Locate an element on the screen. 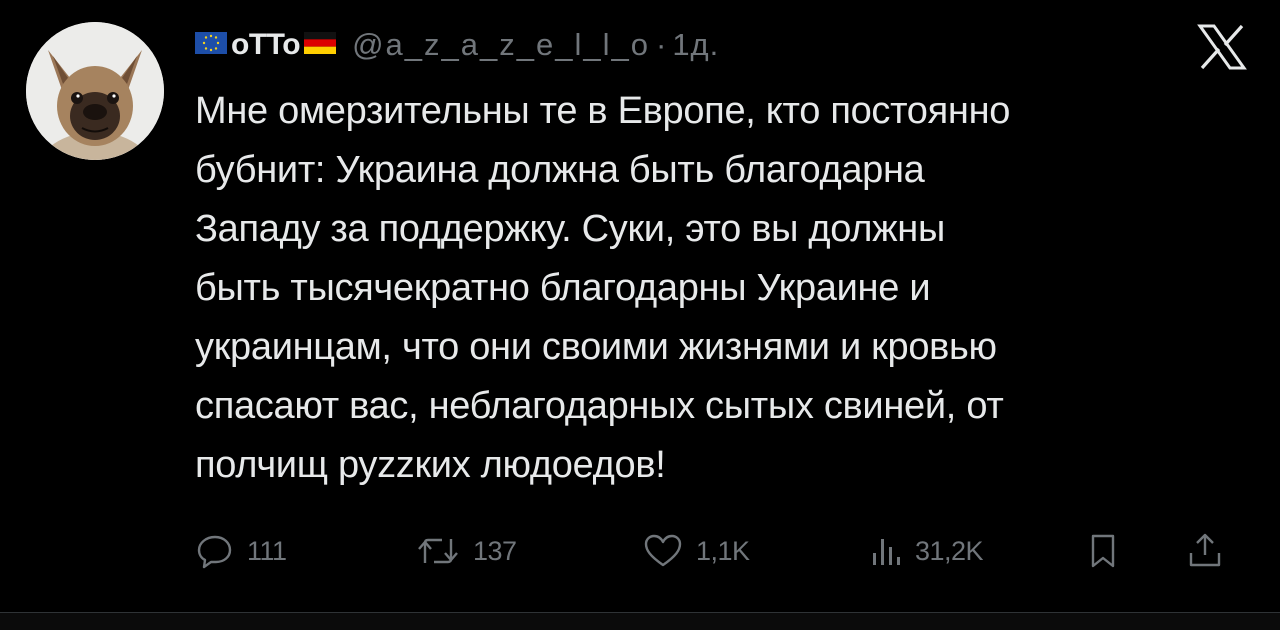  like-button: 1,1K is located at coordinates (696, 551).